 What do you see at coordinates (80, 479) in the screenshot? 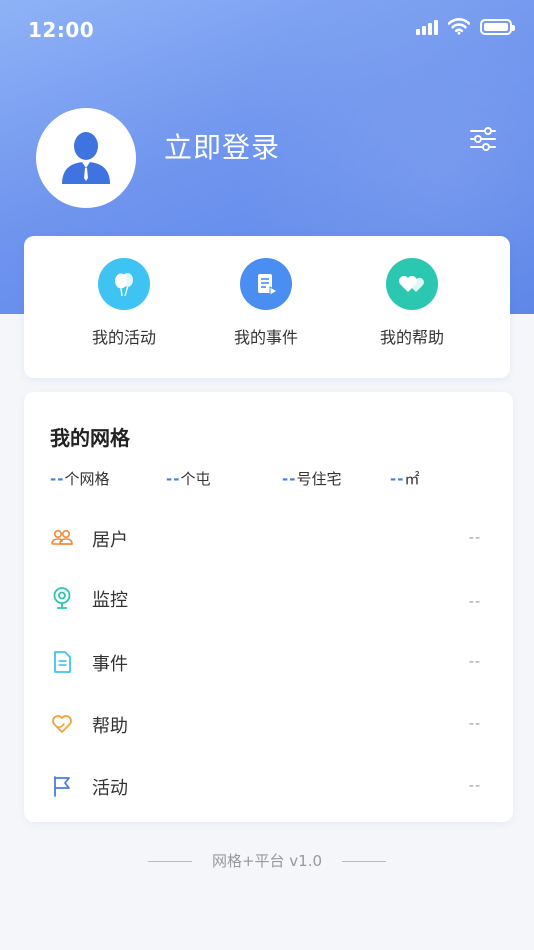
I see `stat-grids: --个网格` at bounding box center [80, 479].